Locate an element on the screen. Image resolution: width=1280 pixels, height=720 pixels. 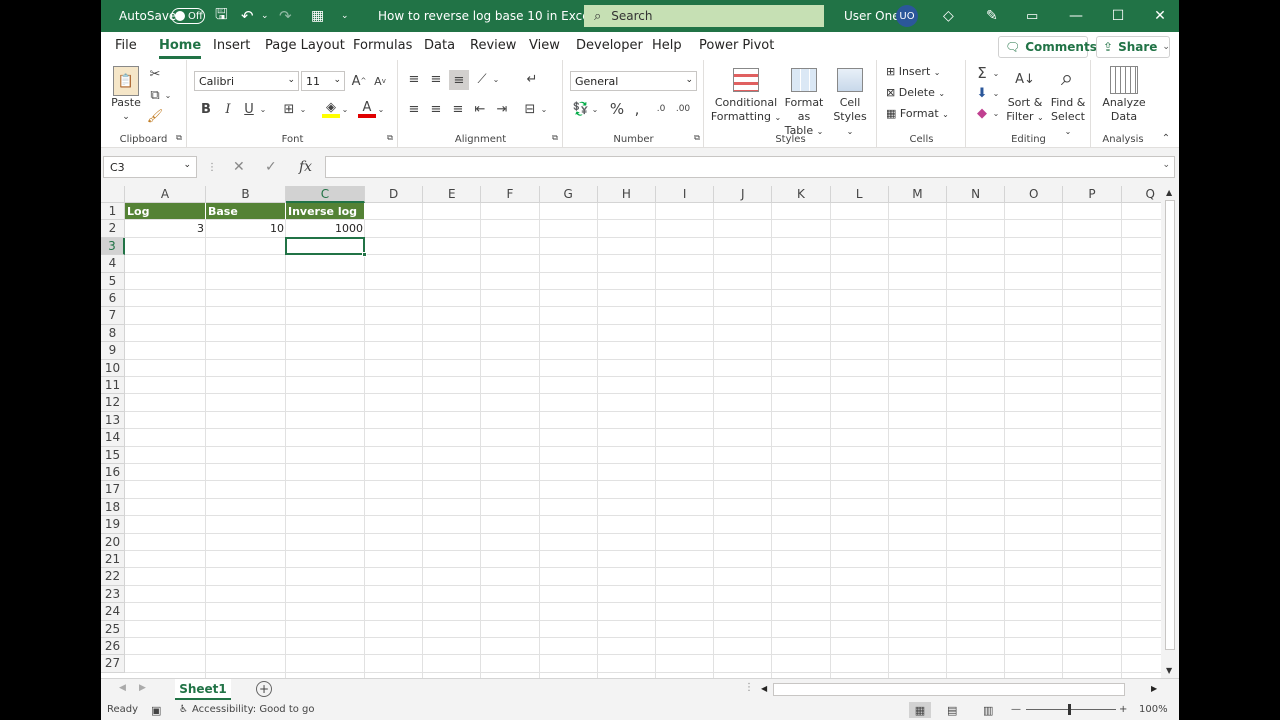
paste-button: Paste is located at coordinates (126, 103).